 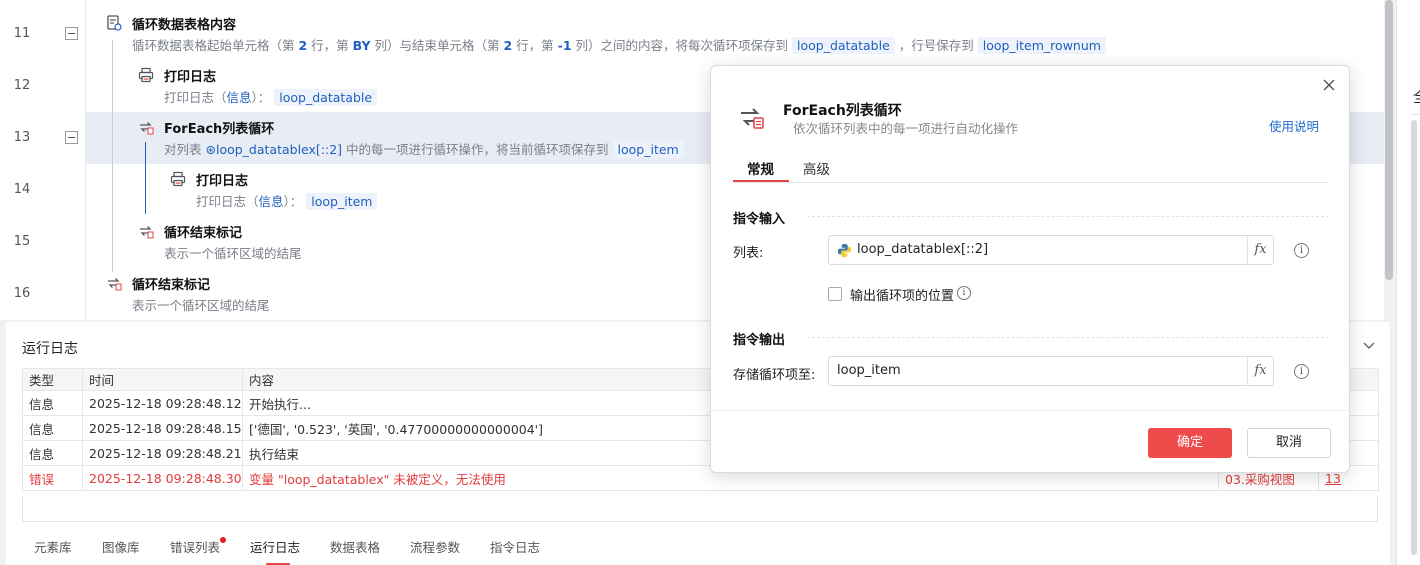 What do you see at coordinates (515, 546) in the screenshot?
I see `tab-command-log: 指令日志` at bounding box center [515, 546].